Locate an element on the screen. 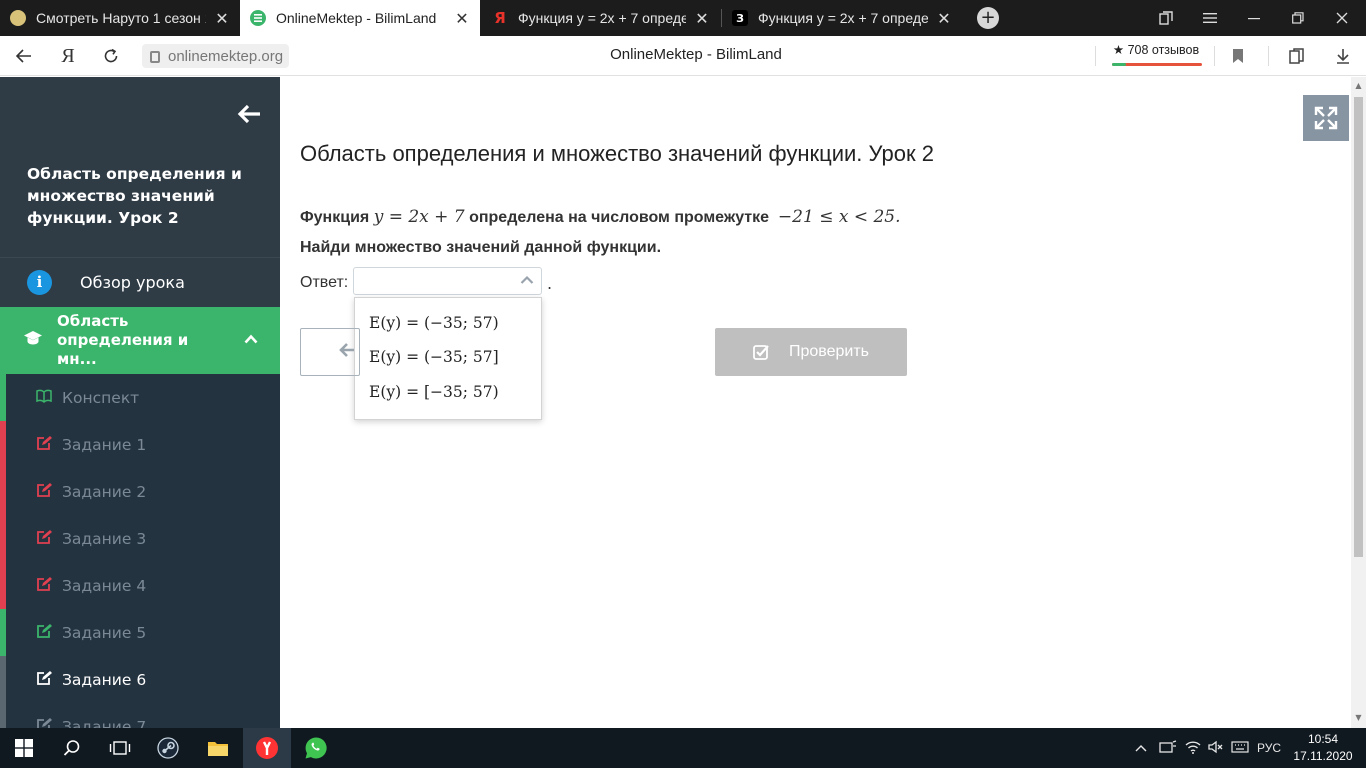  tab-label: OnlineMektep - BilimLand is located at coordinates (356, 18).